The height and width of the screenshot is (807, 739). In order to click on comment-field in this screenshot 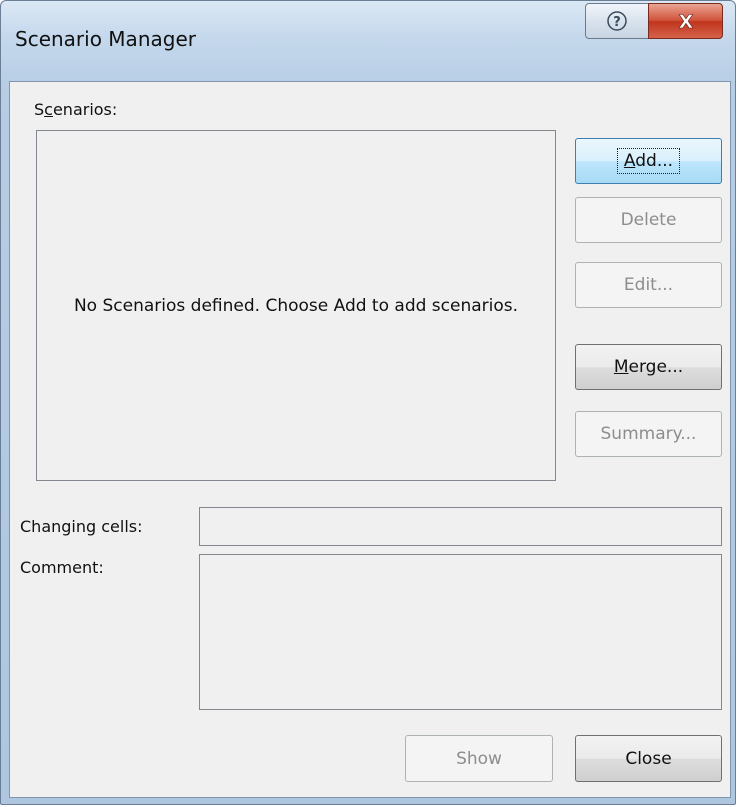, I will do `click(460, 632)`.